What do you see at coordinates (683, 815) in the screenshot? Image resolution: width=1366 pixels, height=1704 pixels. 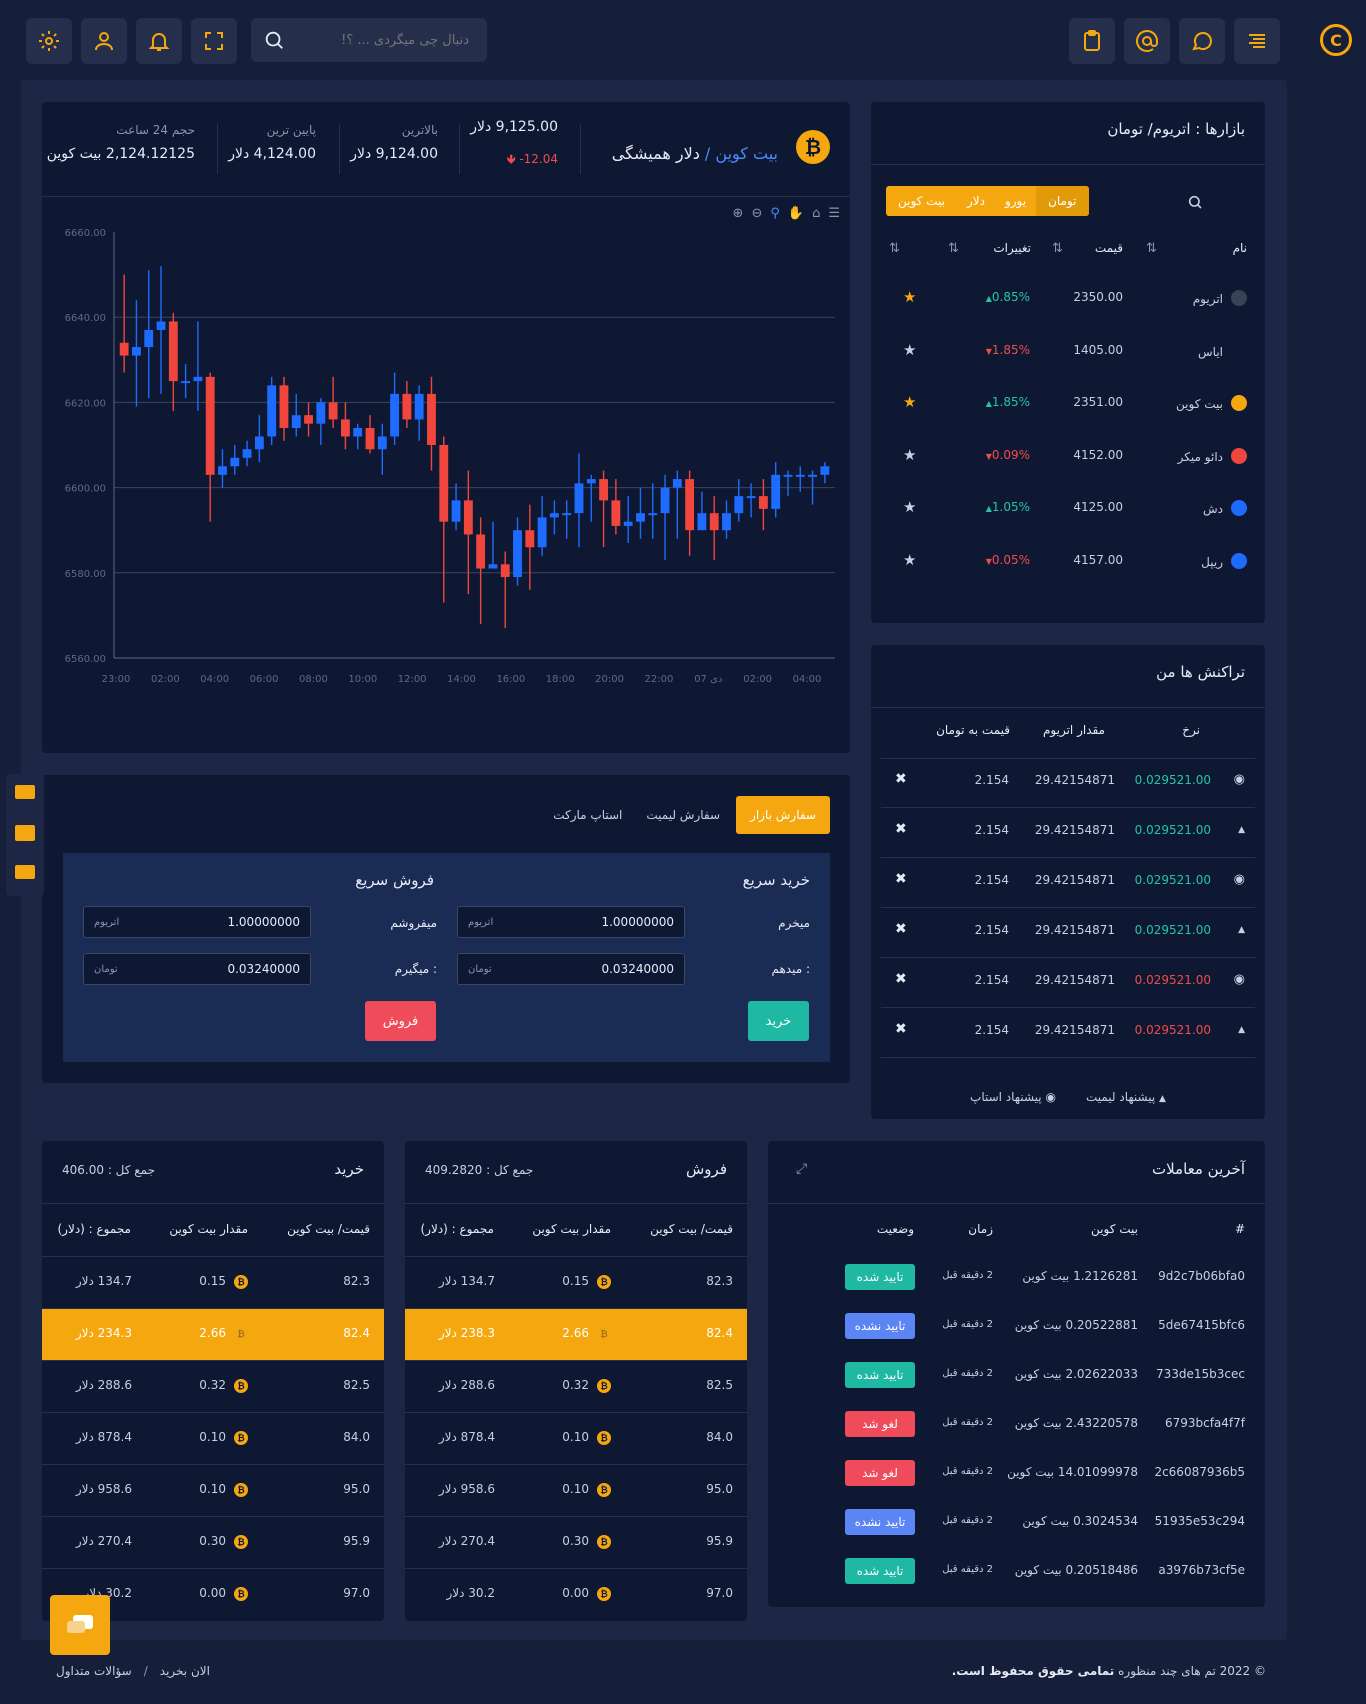 I see `tab-limit-order: سفارش لیمیت` at bounding box center [683, 815].